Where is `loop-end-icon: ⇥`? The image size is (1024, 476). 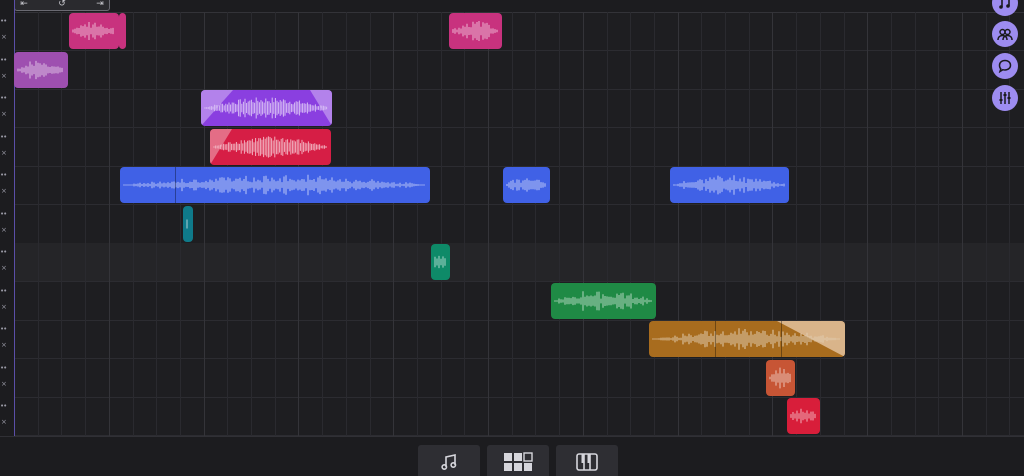
loop-end-icon: ⇥ is located at coordinates (100, 4).